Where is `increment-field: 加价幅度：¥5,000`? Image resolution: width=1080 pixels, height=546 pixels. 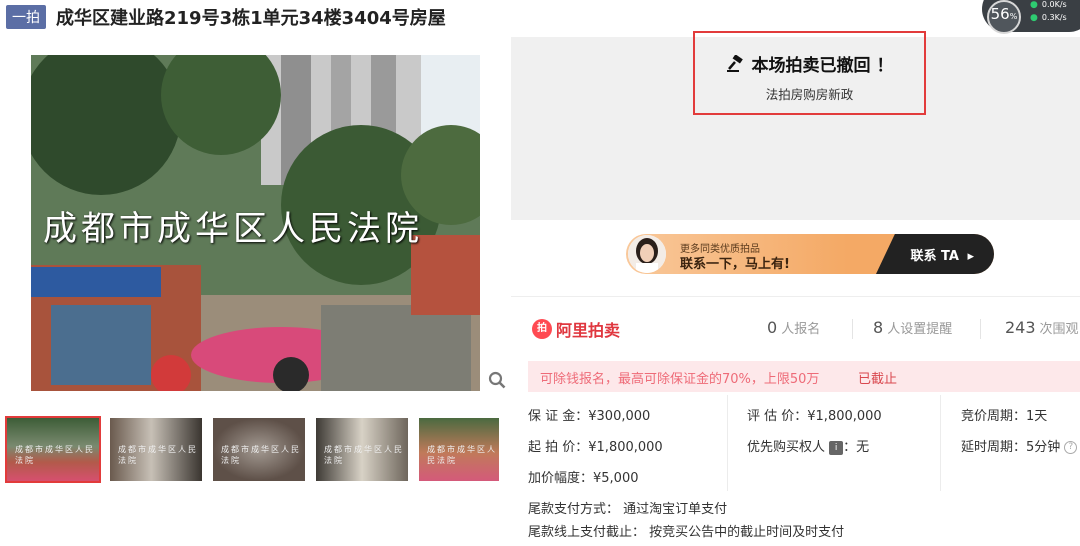 increment-field: 加价幅度：¥5,000 is located at coordinates (583, 478).